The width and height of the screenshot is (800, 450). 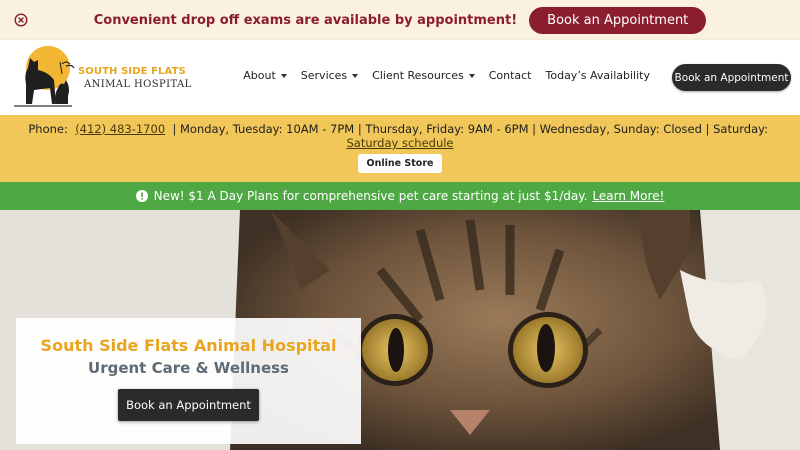 I want to click on nav-label: About, so click(x=259, y=75).